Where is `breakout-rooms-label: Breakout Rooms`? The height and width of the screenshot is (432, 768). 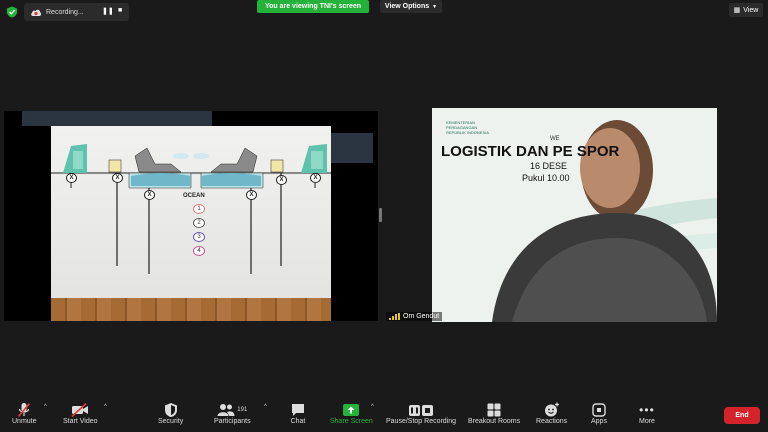 breakout-rooms-label: Breakout Rooms is located at coordinates (494, 421).